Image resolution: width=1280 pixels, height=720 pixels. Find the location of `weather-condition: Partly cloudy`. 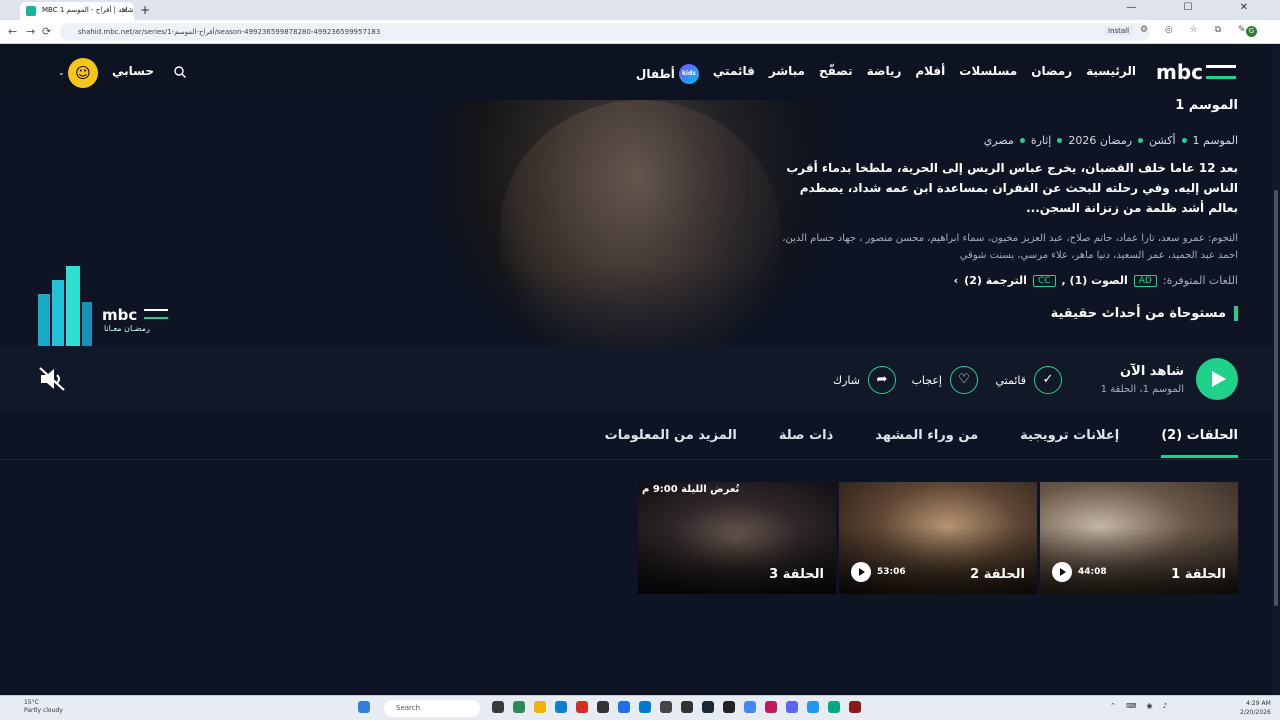

weather-condition: Partly cloudy is located at coordinates (43, 710).